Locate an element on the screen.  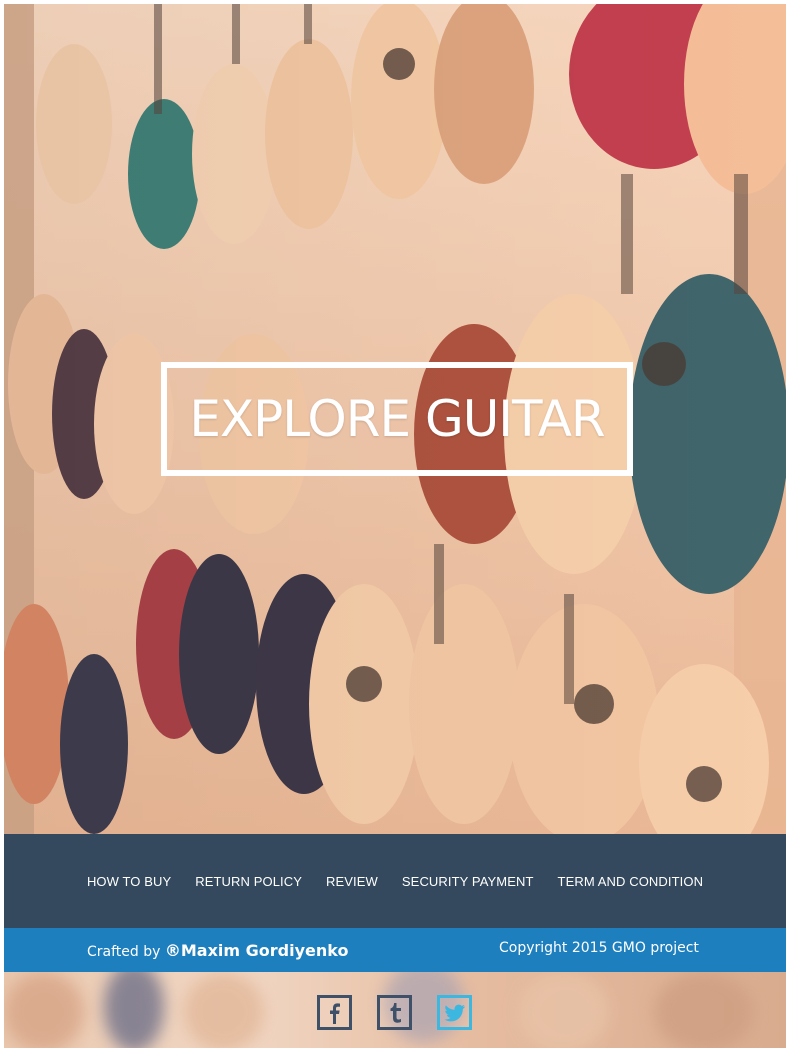
twitter-icon is located at coordinates (454, 1012).